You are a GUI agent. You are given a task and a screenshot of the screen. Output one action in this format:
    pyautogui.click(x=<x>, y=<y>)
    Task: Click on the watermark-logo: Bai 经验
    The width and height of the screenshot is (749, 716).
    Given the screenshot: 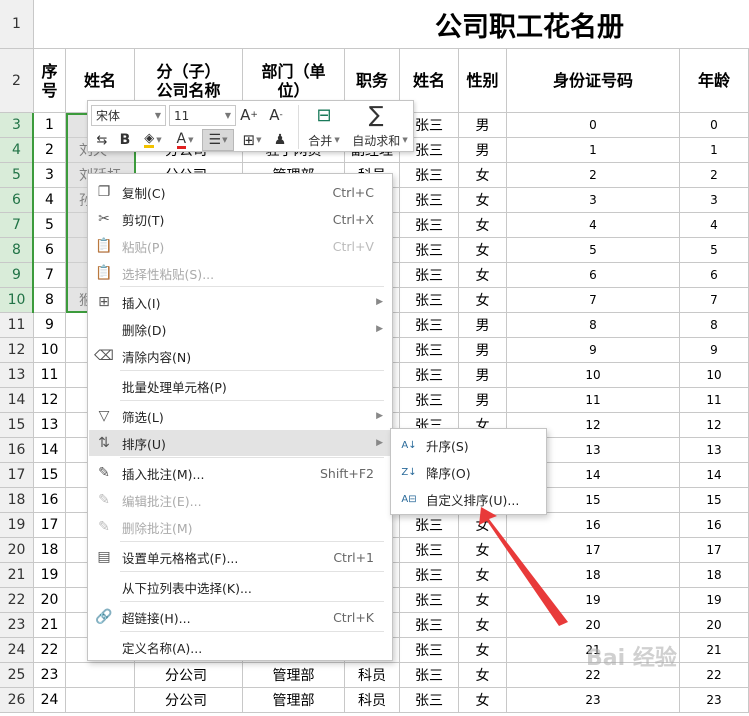 What is the action you would take?
    pyautogui.click(x=631, y=658)
    